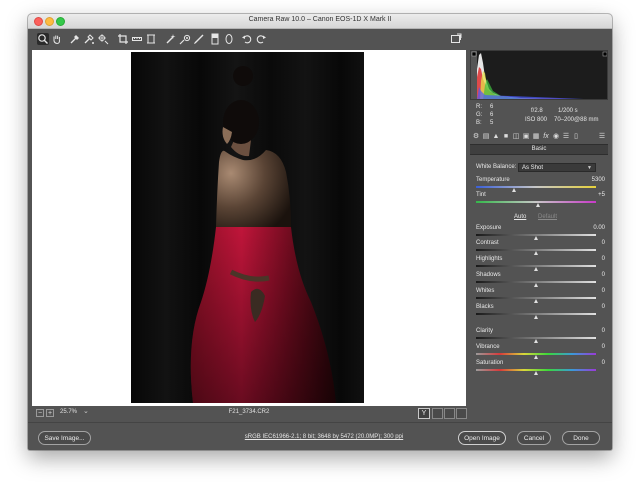 The image size is (640, 491). I want to click on white-balance-select: As Shot ▼, so click(557, 167).